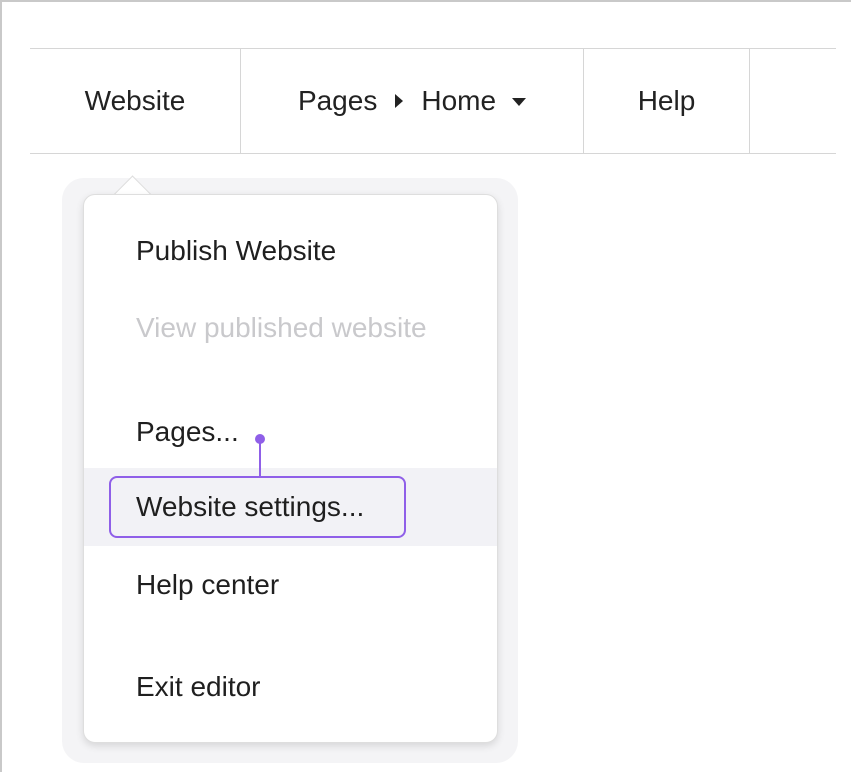  I want to click on menubar-pages-label: Pages, so click(337, 100).